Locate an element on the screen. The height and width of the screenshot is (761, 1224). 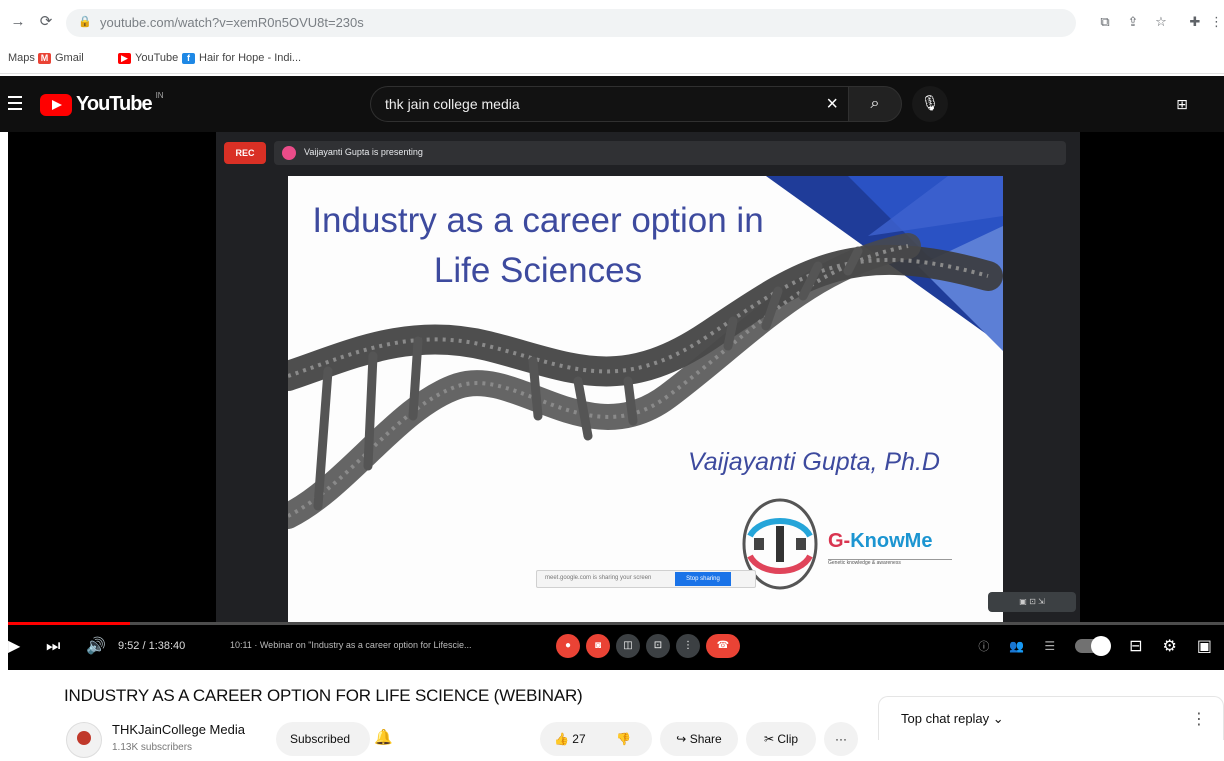
forward-icon: → is located at coordinates (18, 22).